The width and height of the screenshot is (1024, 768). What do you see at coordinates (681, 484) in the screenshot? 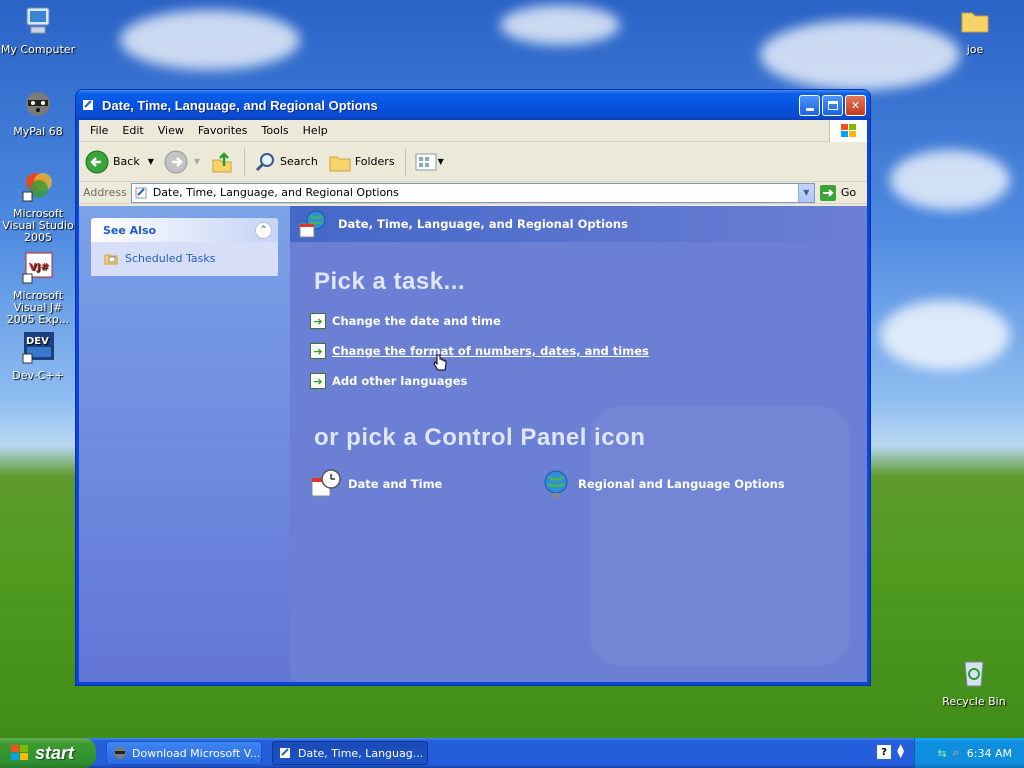
I see `cp-icon-label: Regional and Language Options` at bounding box center [681, 484].